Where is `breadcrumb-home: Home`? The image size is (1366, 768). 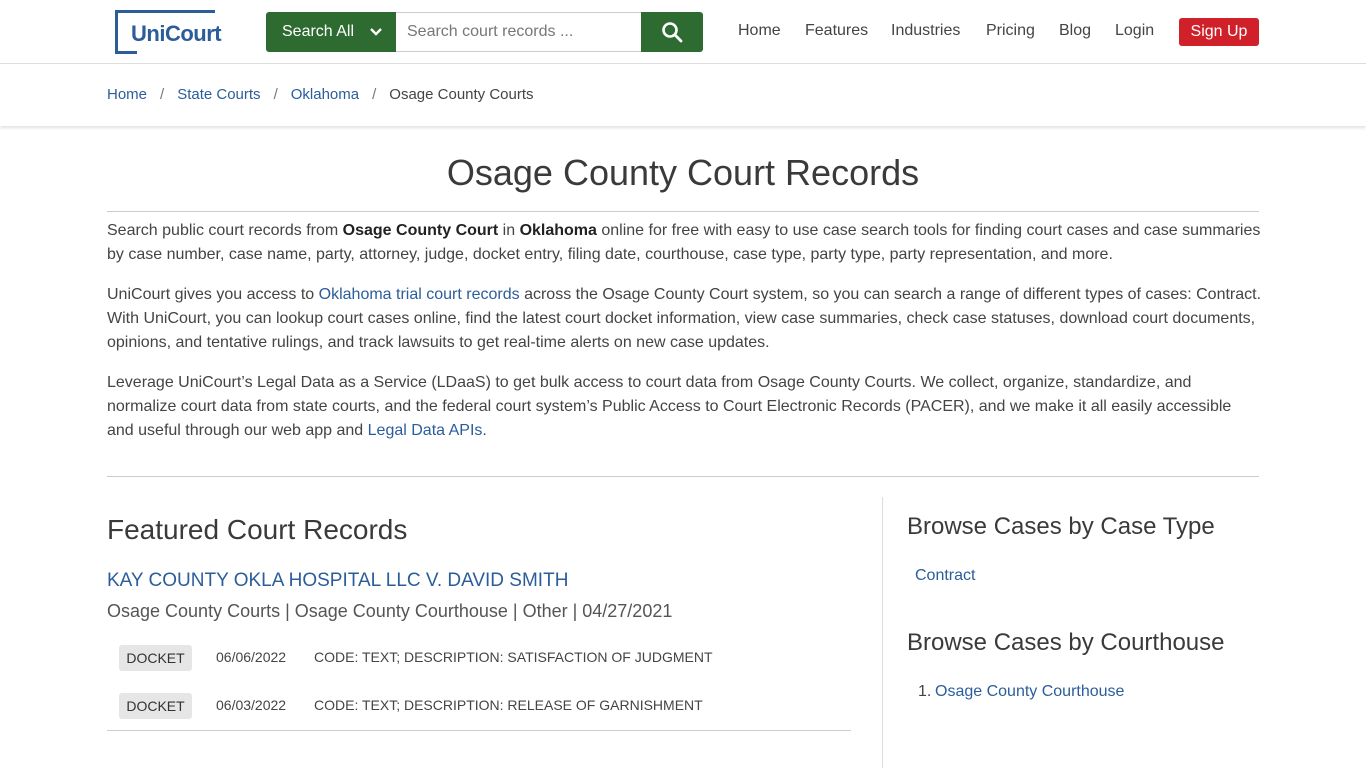
breadcrumb-home: Home is located at coordinates (127, 94).